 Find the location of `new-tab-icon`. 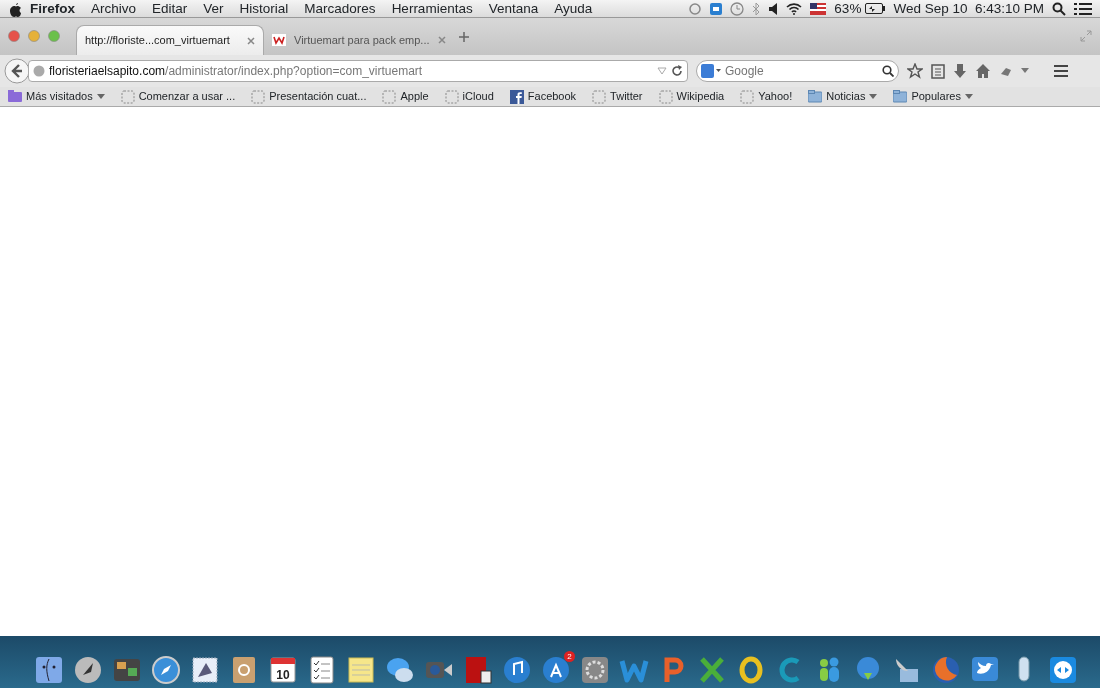

new-tab-icon is located at coordinates (464, 37).